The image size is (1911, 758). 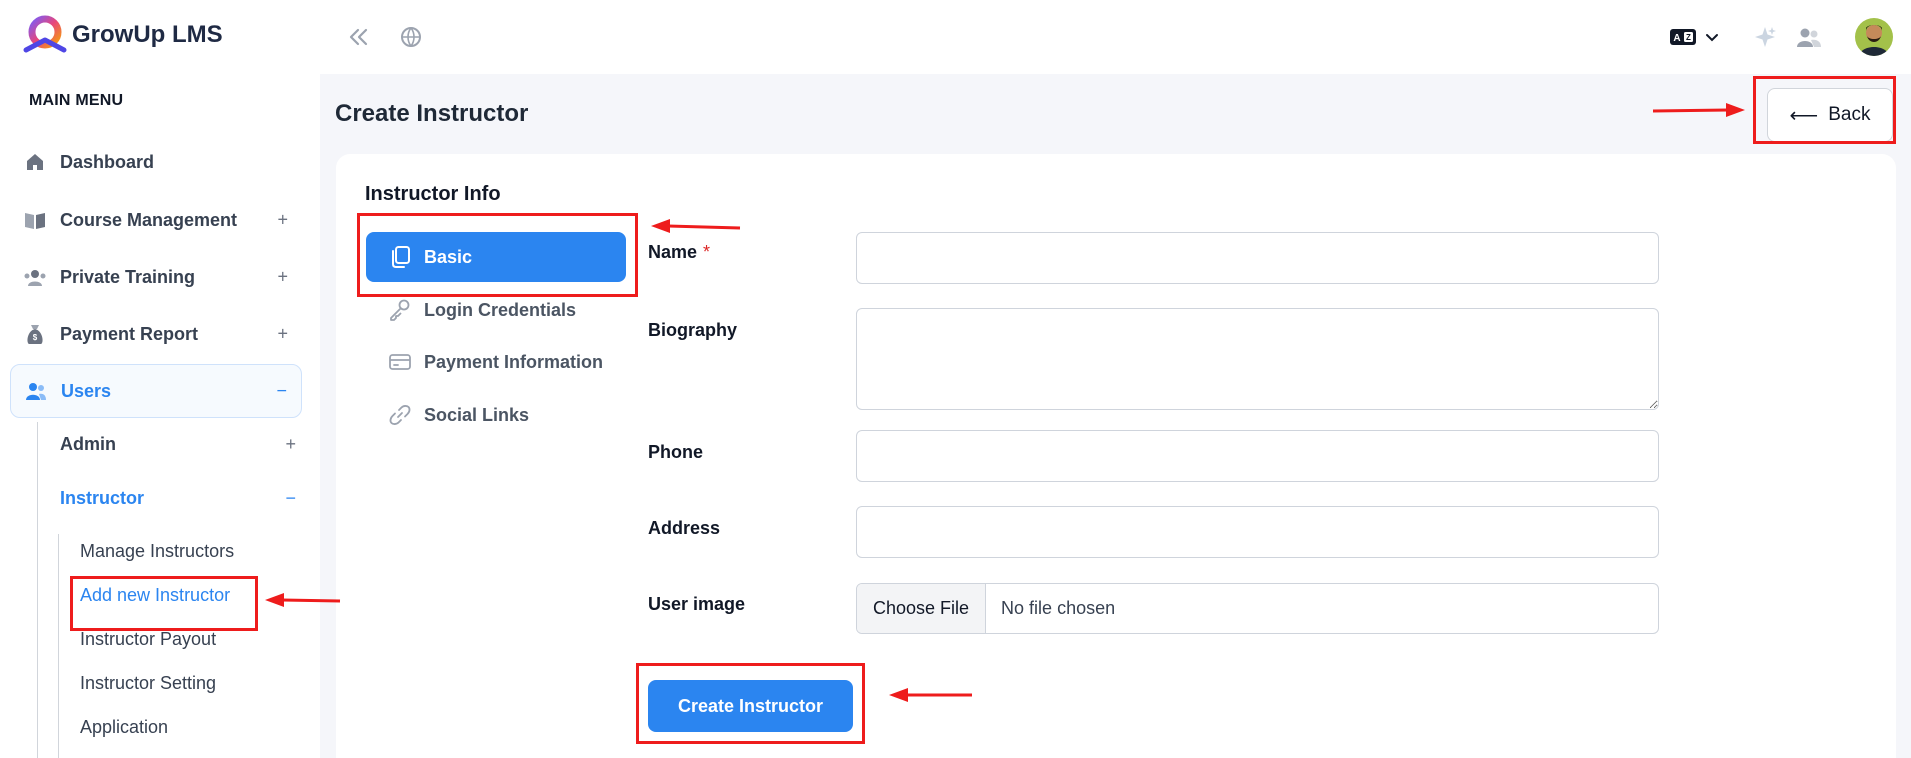 I want to click on sparkle-icon, so click(x=1765, y=37).